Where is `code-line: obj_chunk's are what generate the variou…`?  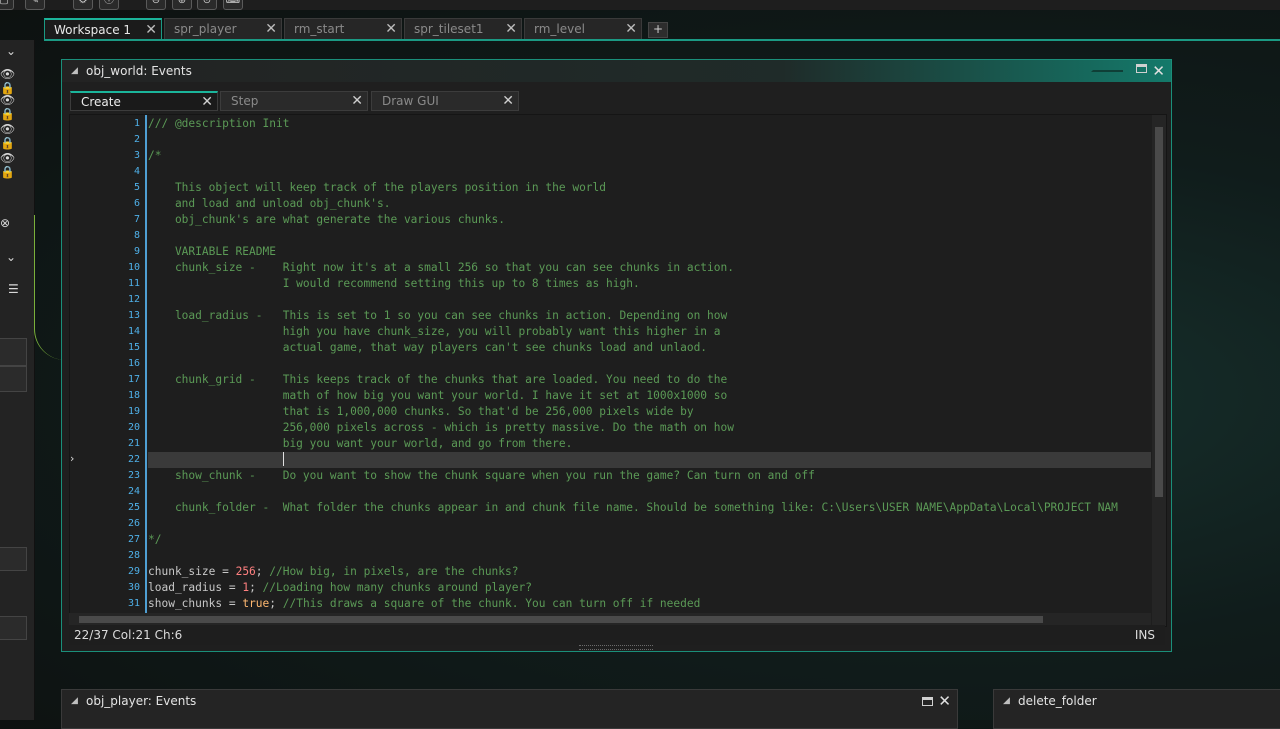 code-line: obj_chunk's are what generate the variou… is located at coordinates (649, 220).